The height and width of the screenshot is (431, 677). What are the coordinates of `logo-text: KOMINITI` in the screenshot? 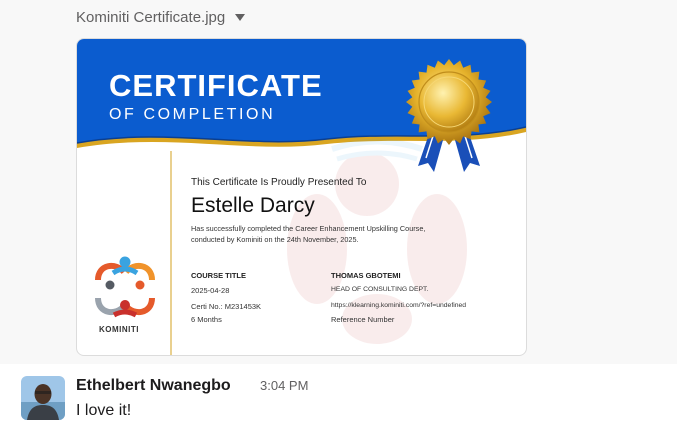 It's located at (119, 329).